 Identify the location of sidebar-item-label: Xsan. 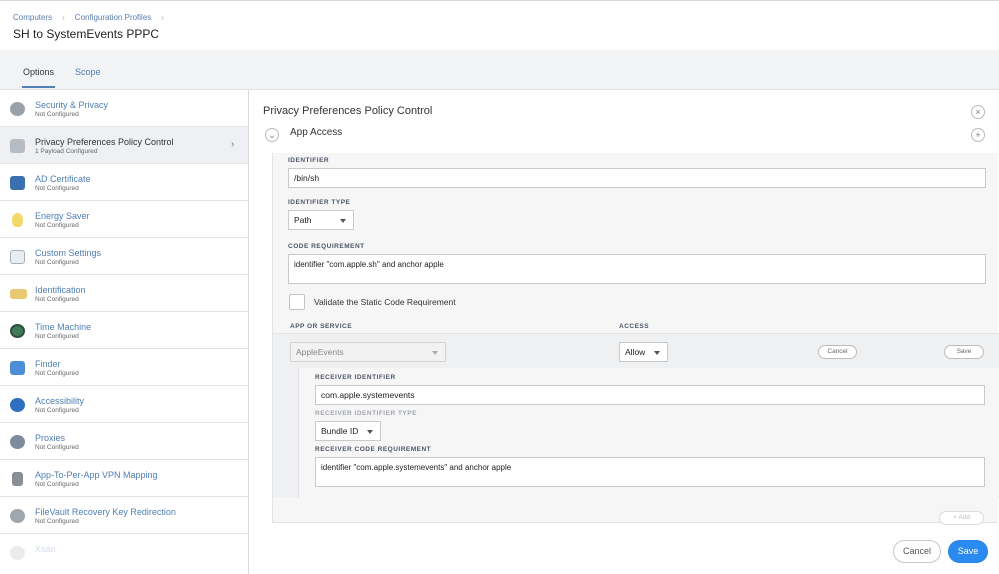
(45, 549).